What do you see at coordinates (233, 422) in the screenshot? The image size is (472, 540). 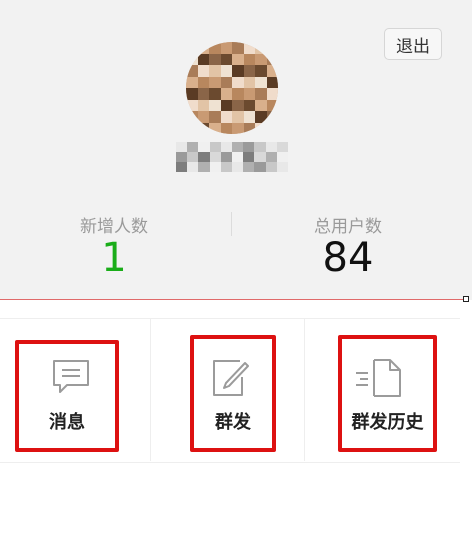 I see `menu-item-label: 群发` at bounding box center [233, 422].